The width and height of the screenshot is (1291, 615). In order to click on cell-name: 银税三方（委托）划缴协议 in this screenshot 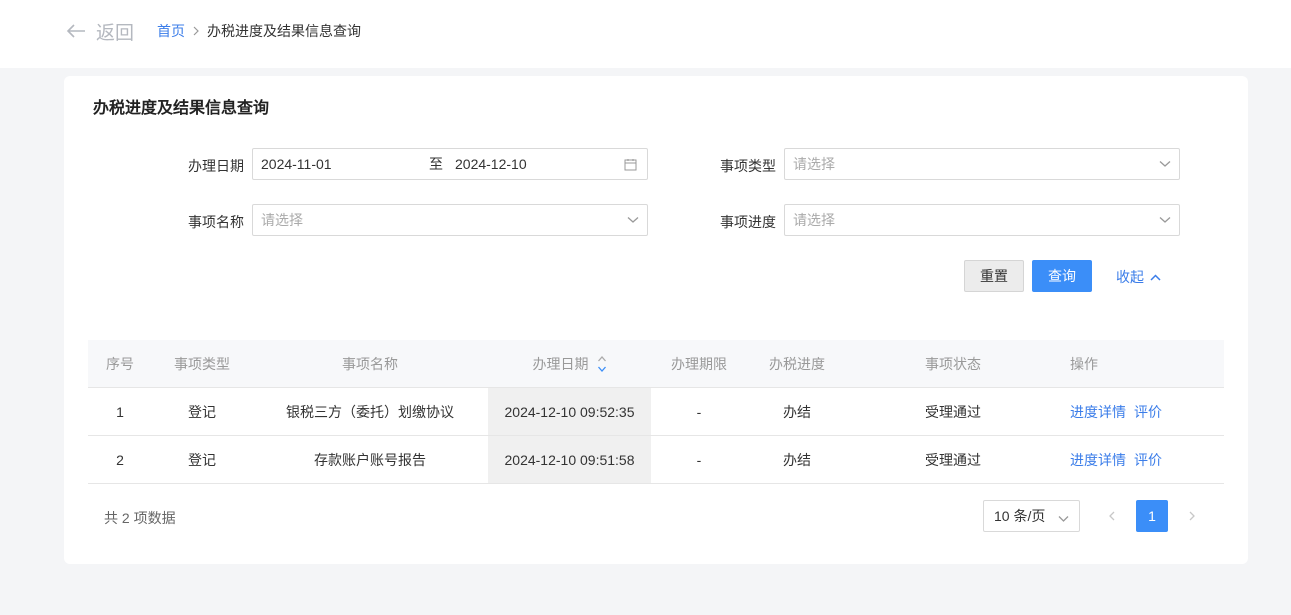, I will do `click(370, 411)`.